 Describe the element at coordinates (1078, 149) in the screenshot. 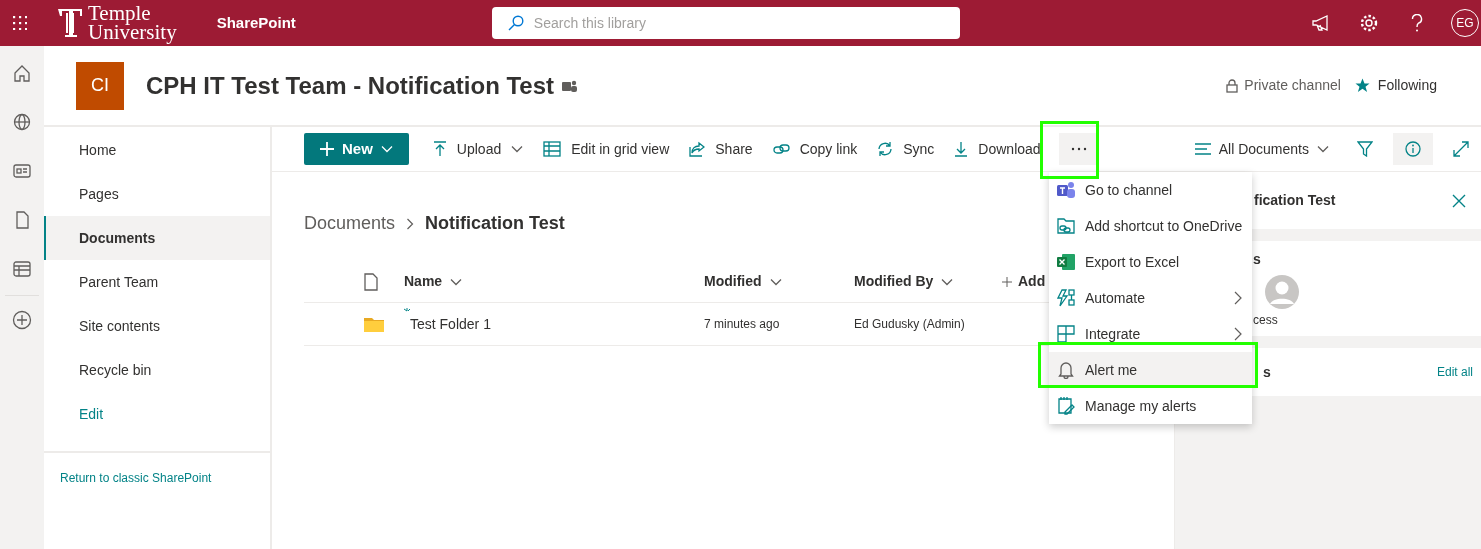

I see `more-icon` at that location.